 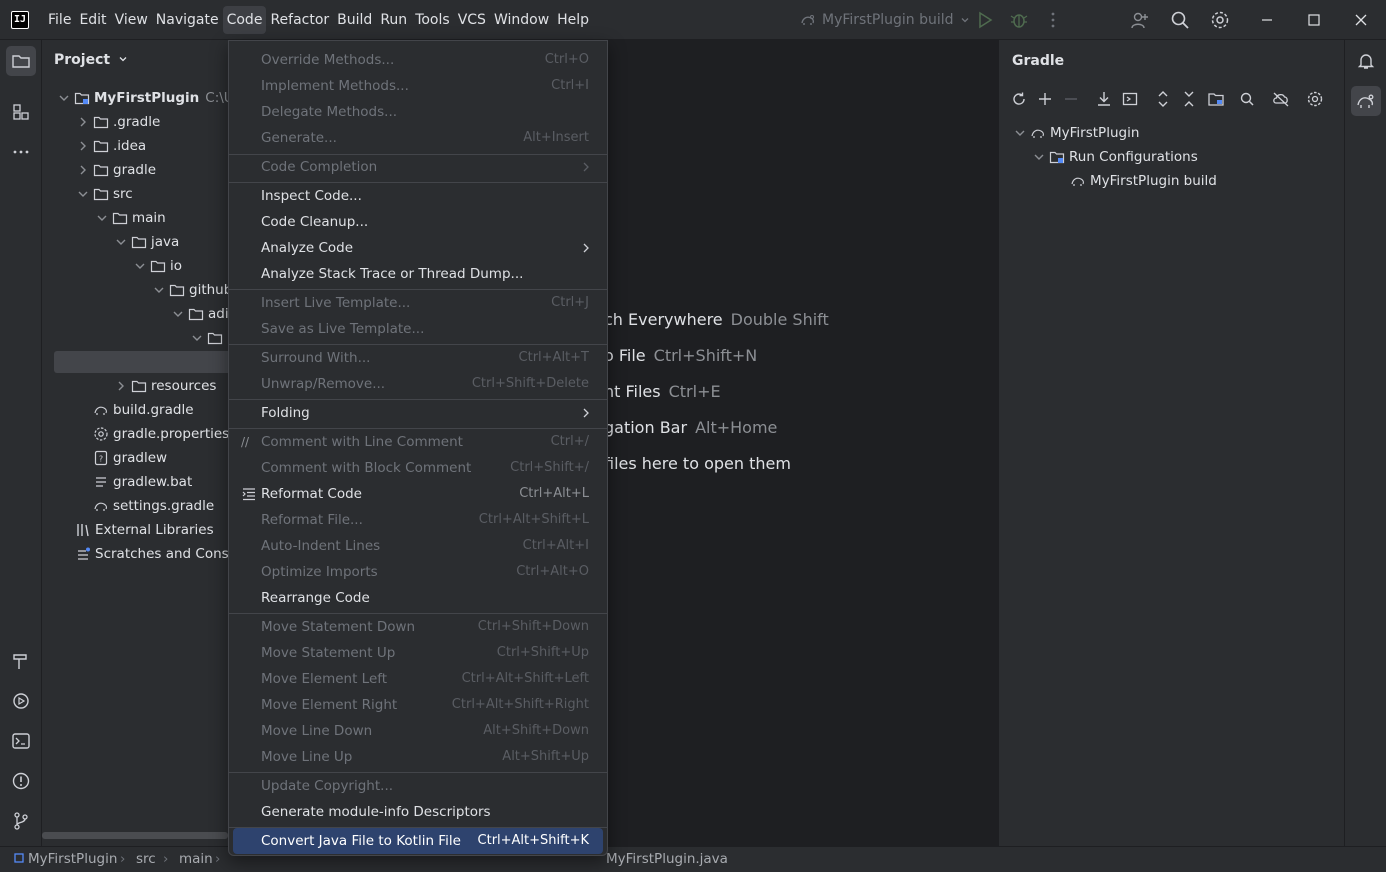 I want to click on breadcrumb-src: src, so click(x=146, y=859).